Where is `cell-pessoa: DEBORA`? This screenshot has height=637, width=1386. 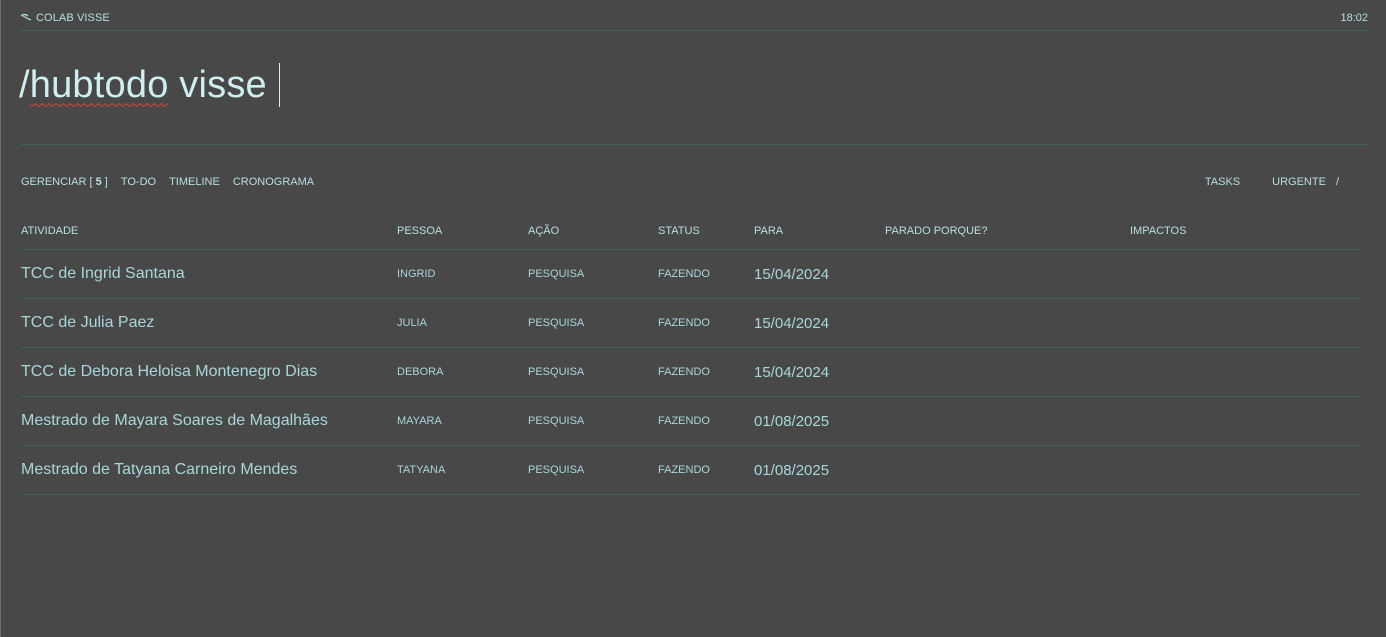
cell-pessoa: DEBORA is located at coordinates (462, 372).